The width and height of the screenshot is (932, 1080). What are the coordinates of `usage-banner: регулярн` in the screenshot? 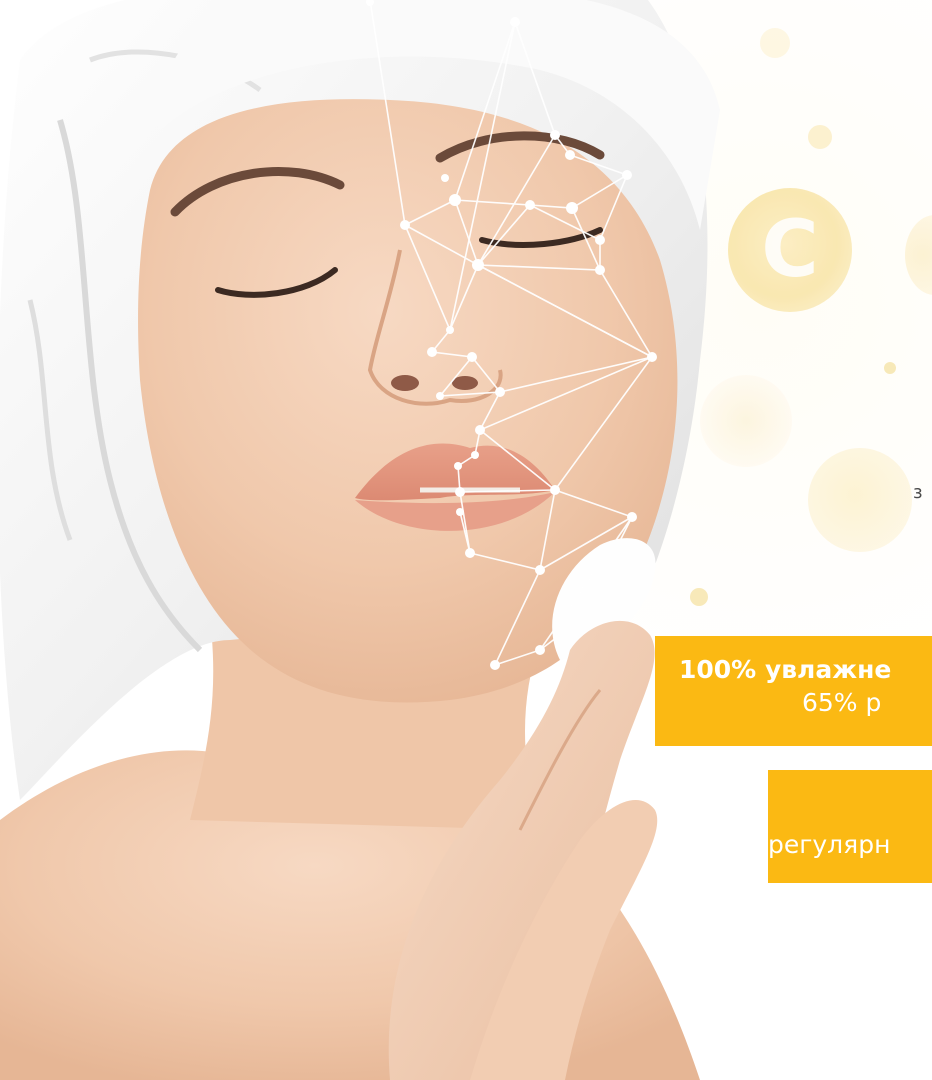 It's located at (850, 826).